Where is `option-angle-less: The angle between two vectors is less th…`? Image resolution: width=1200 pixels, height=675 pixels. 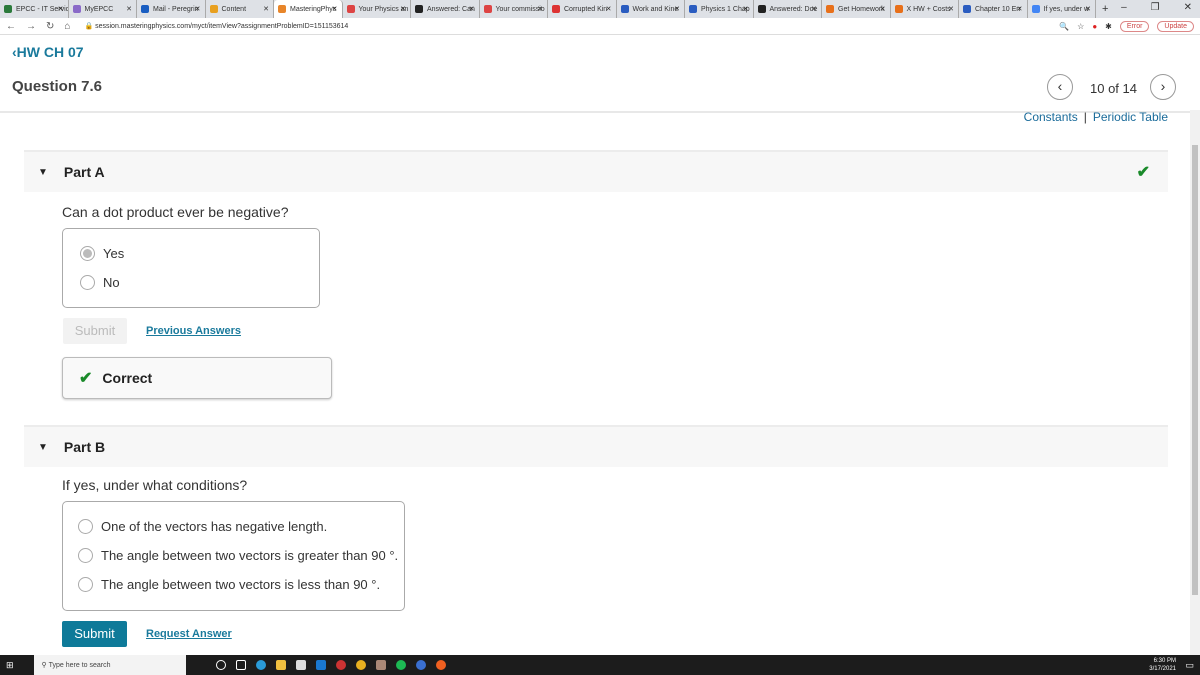
option-angle-less: The angle between two vectors is less th… is located at coordinates (229, 584).